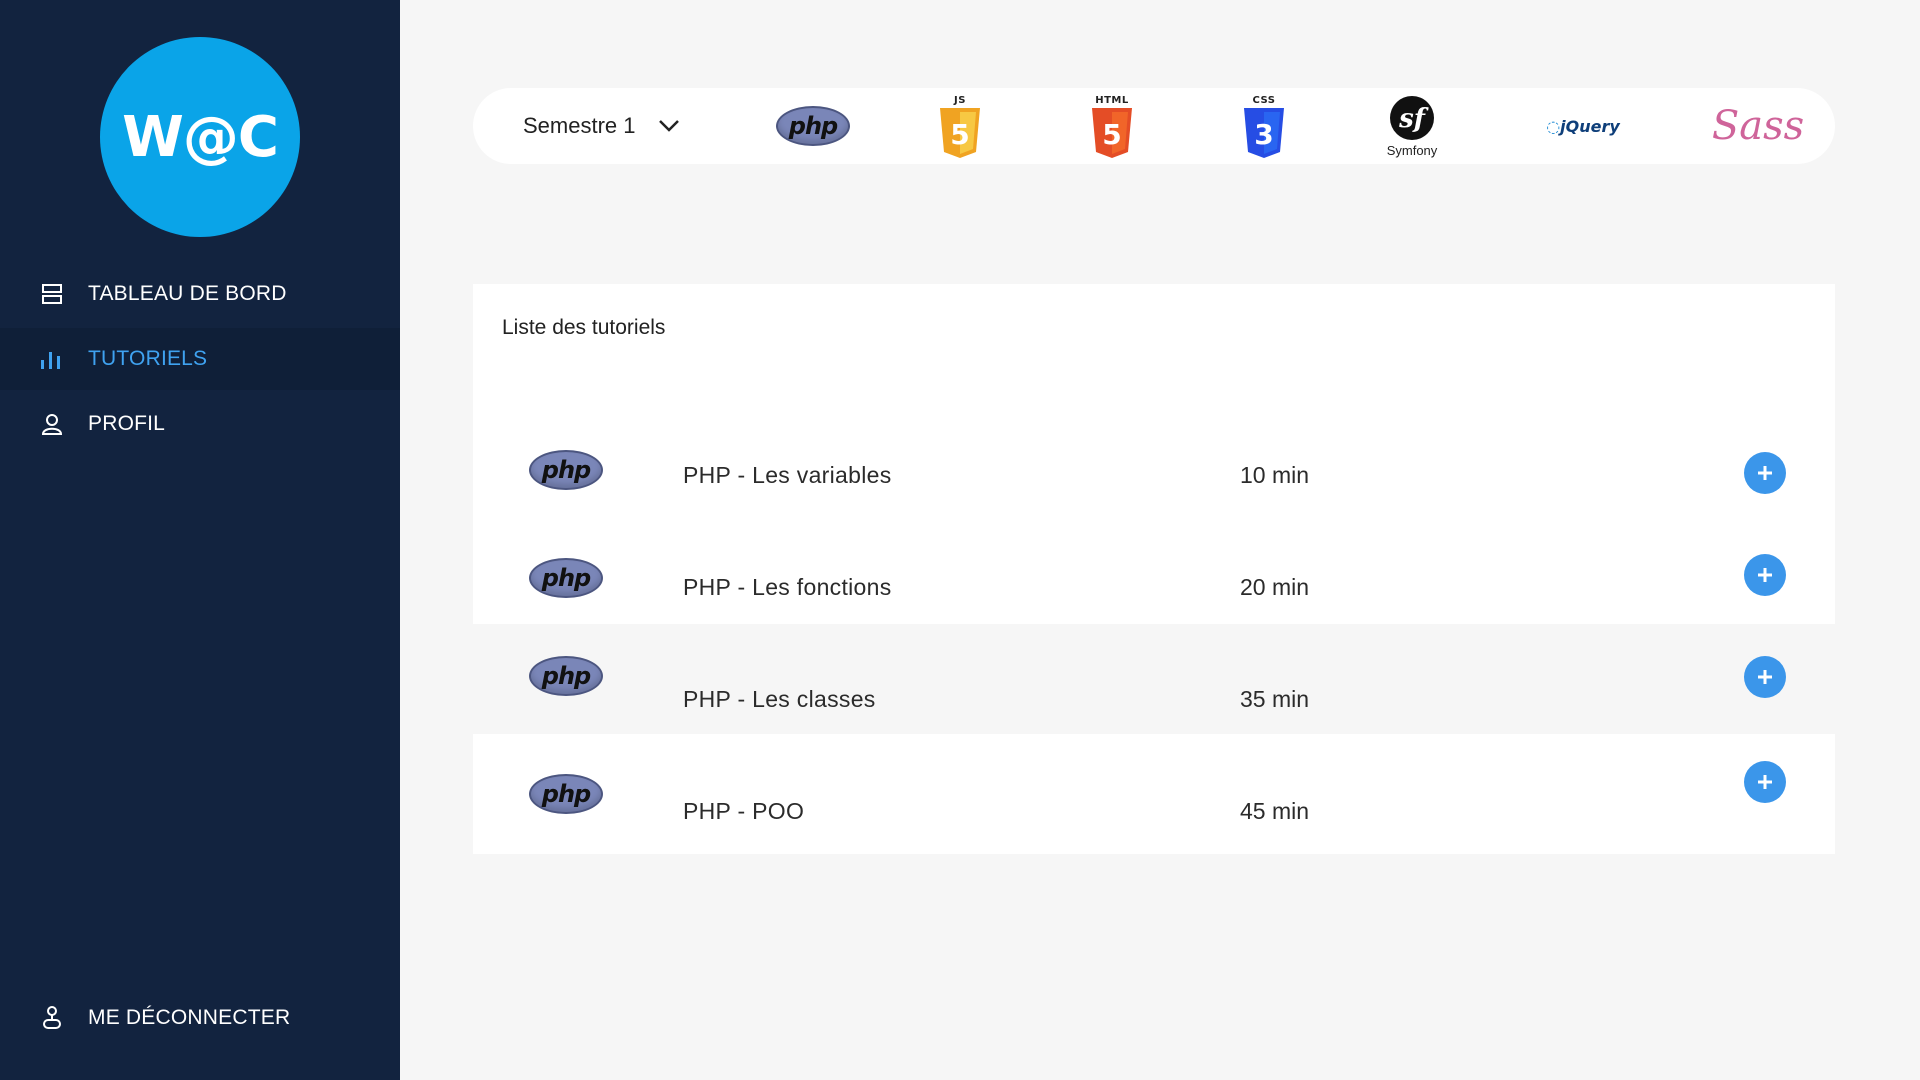 This screenshot has width=1920, height=1080. Describe the element at coordinates (200, 424) in the screenshot. I see `sidebar-item-profil: PROFIL` at that location.